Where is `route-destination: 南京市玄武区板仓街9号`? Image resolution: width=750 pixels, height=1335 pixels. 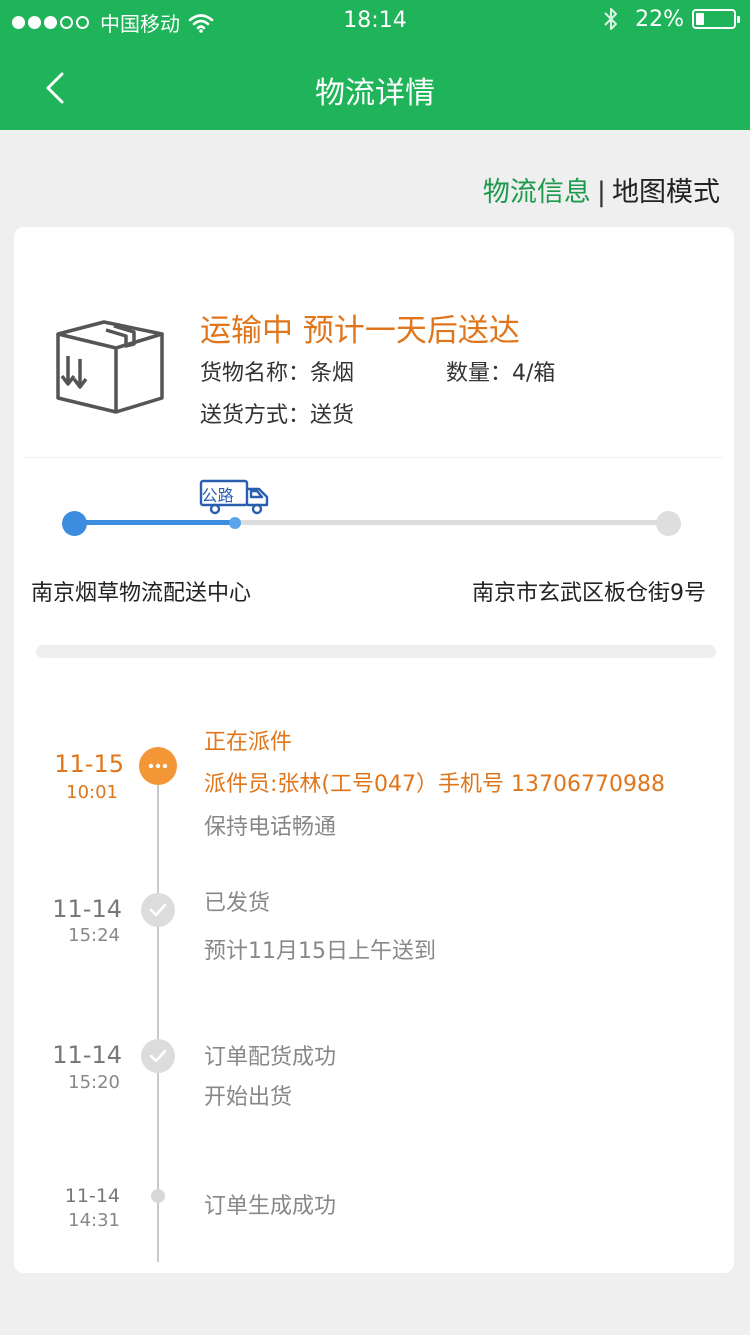 route-destination: 南京市玄武区板仓街9号 is located at coordinates (589, 593).